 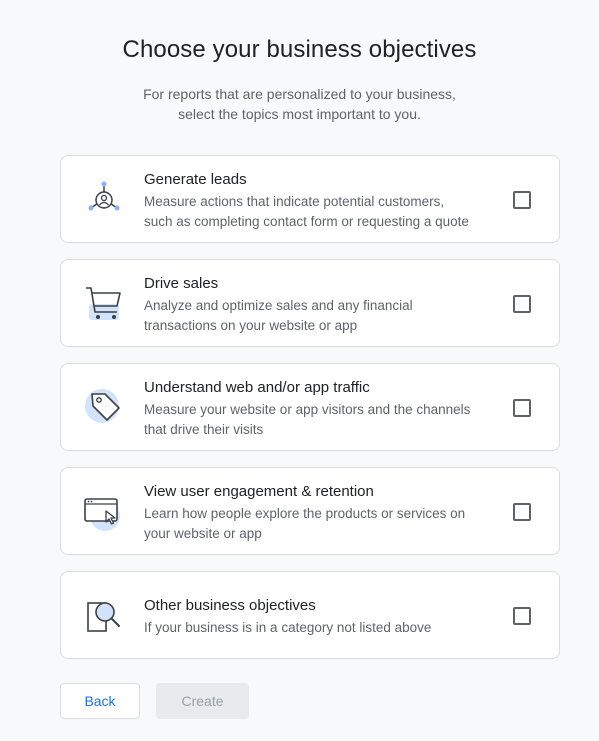 What do you see at coordinates (257, 387) in the screenshot?
I see `objective-title: Understand web and/or app traffic` at bounding box center [257, 387].